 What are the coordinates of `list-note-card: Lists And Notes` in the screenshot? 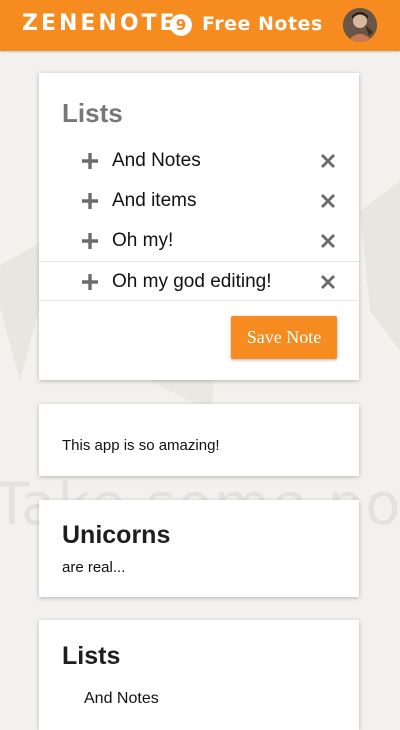 It's located at (199, 675).